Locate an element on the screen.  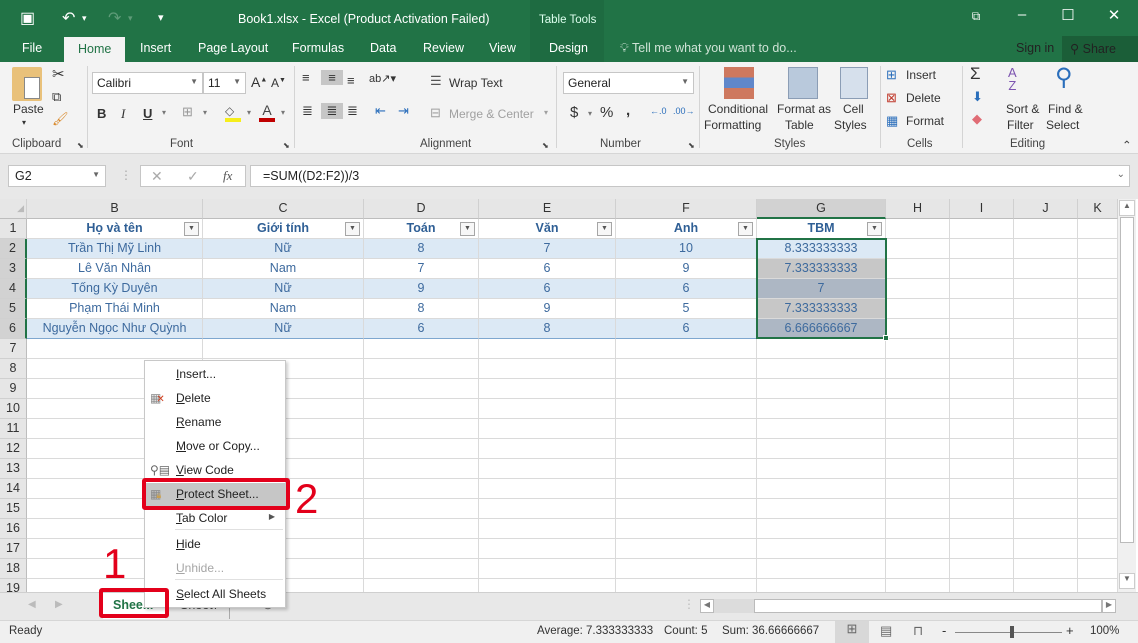
tab-review: Review is located at coordinates (443, 48).